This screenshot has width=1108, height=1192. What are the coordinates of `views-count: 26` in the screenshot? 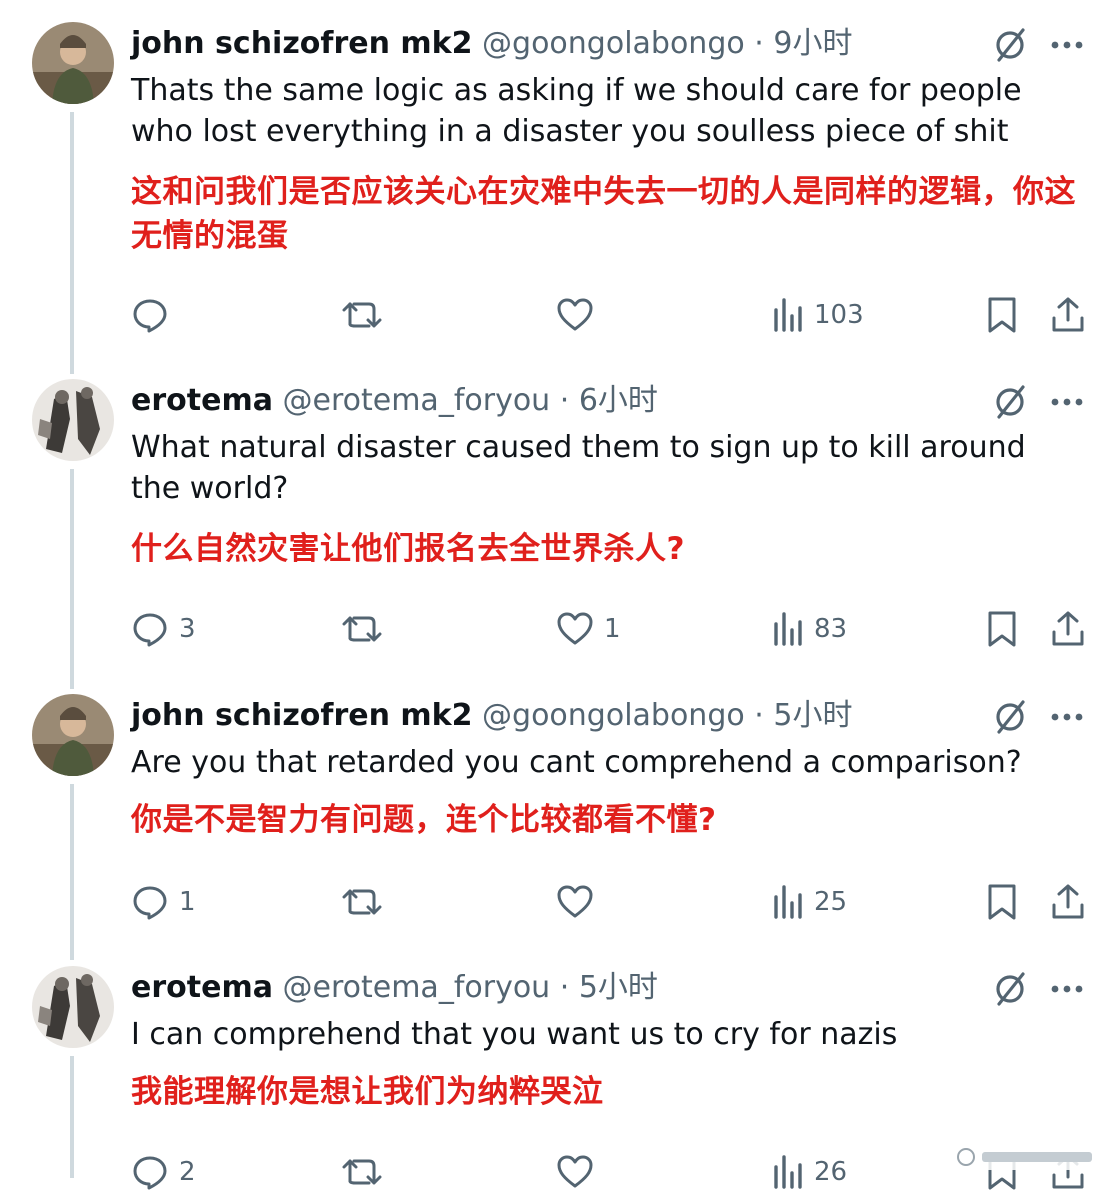 It's located at (831, 1172).